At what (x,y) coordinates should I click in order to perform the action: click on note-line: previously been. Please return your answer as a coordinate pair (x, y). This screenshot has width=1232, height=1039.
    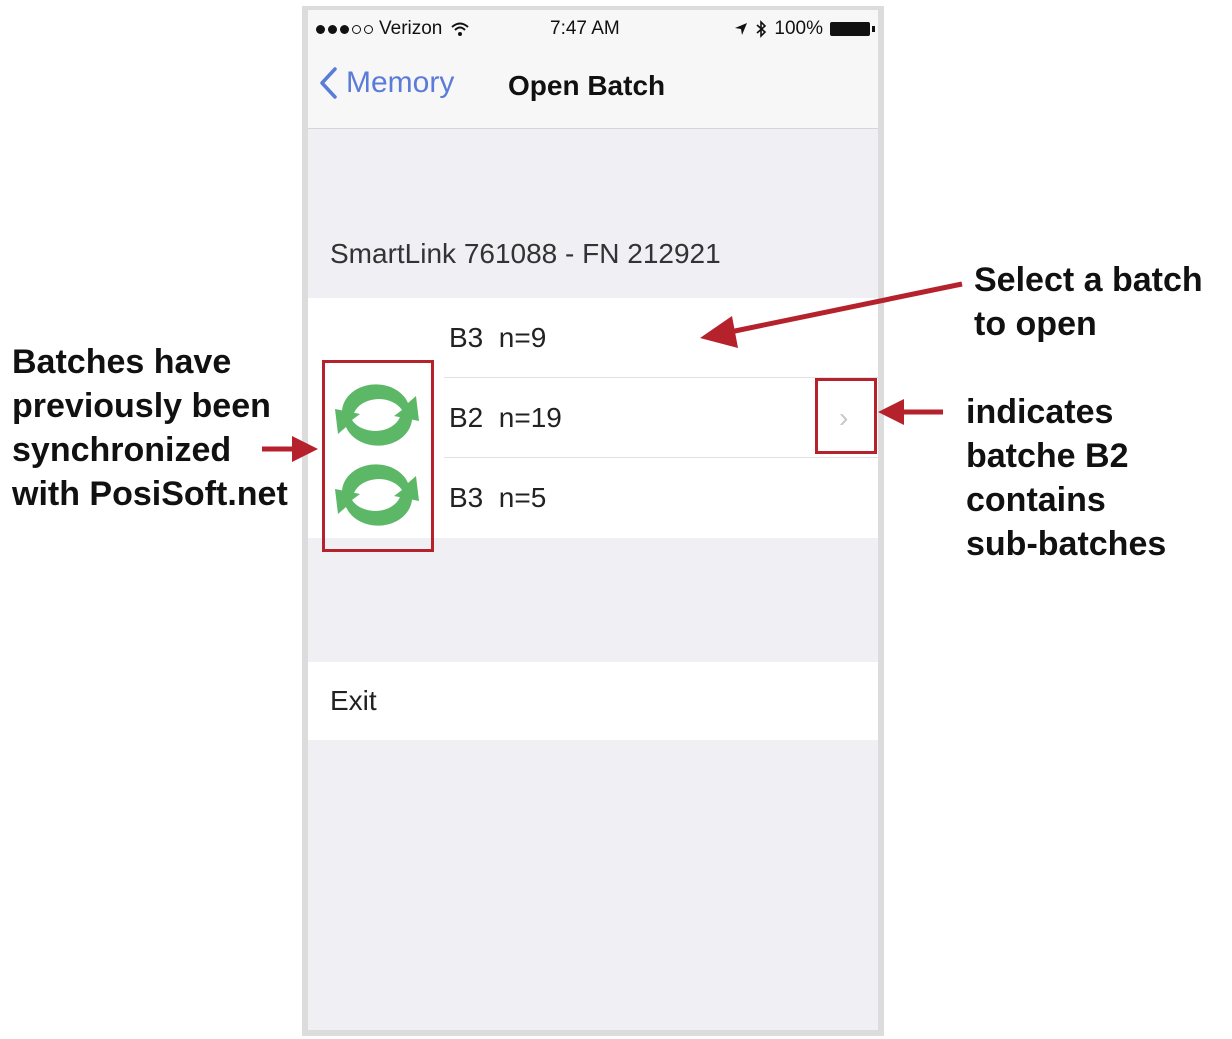
    Looking at the image, I should click on (141, 406).